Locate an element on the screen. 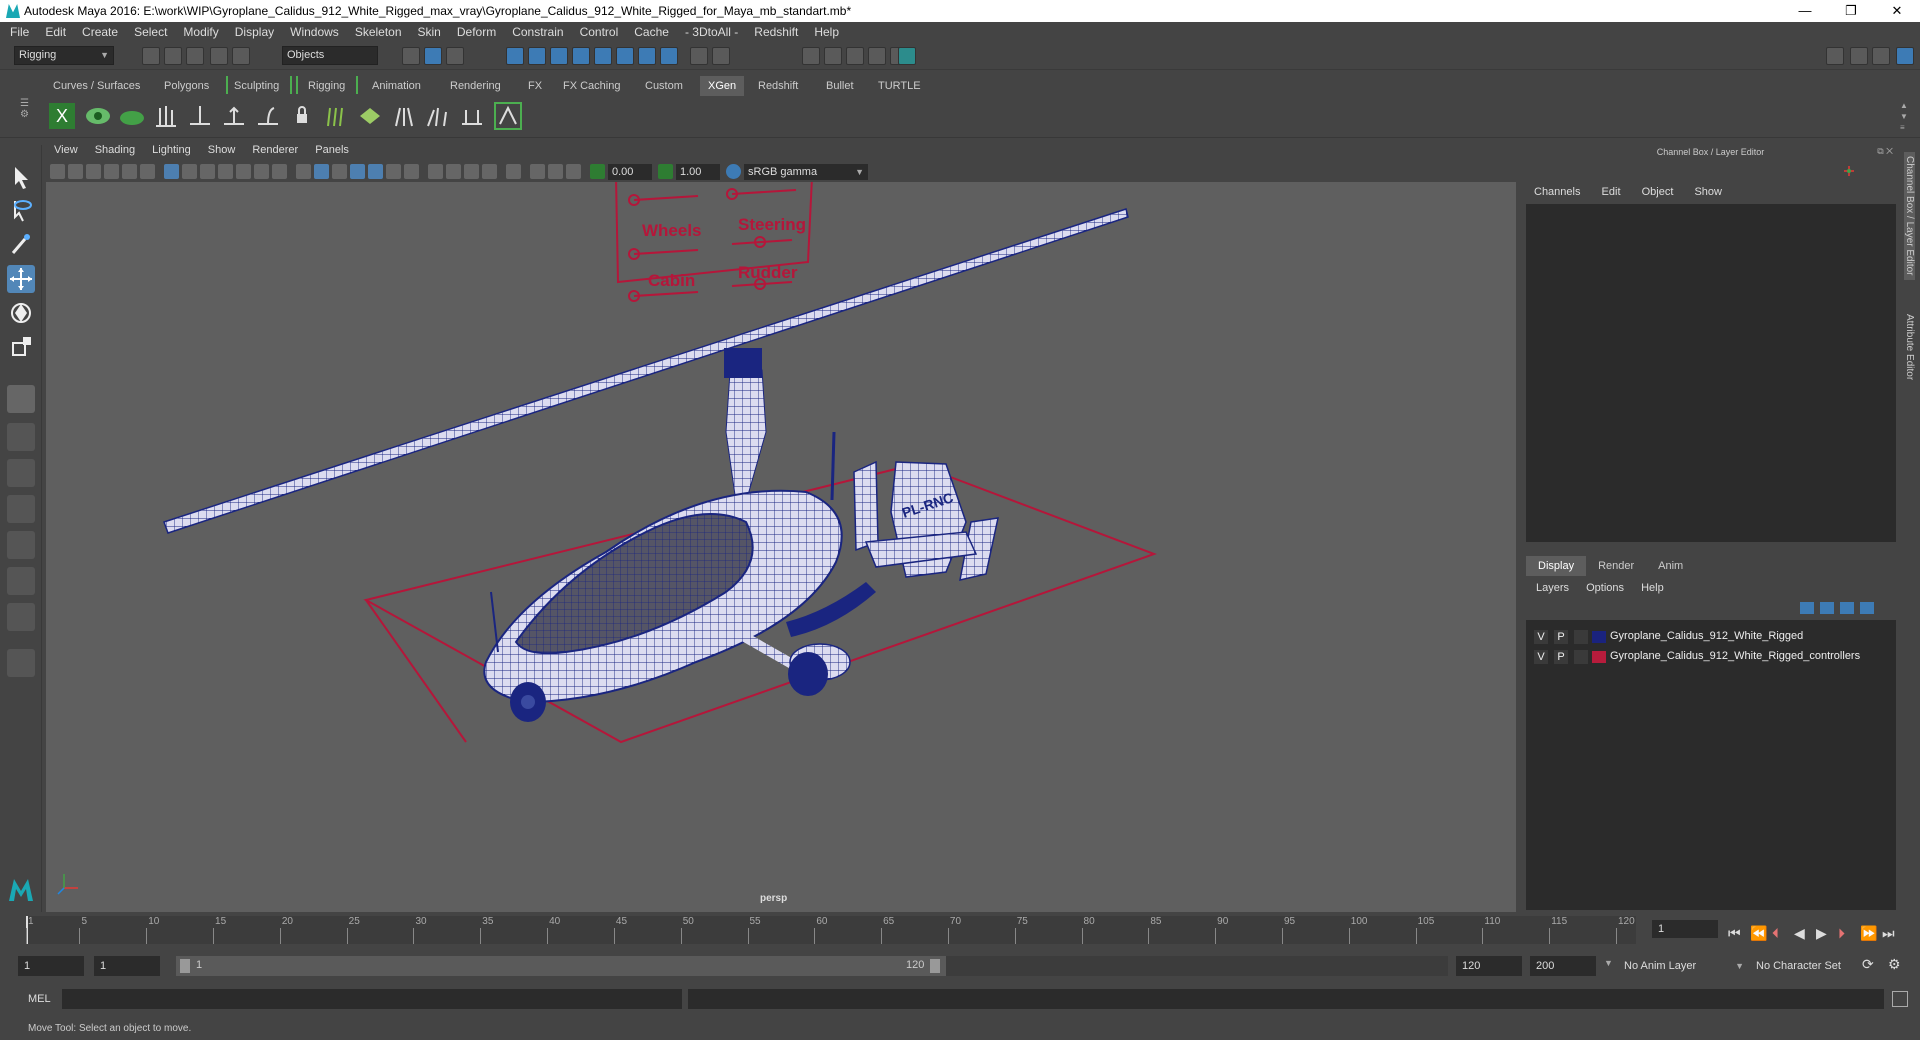 The height and width of the screenshot is (1040, 1920). layer-visibility-toggle: V is located at coordinates (1541, 637).